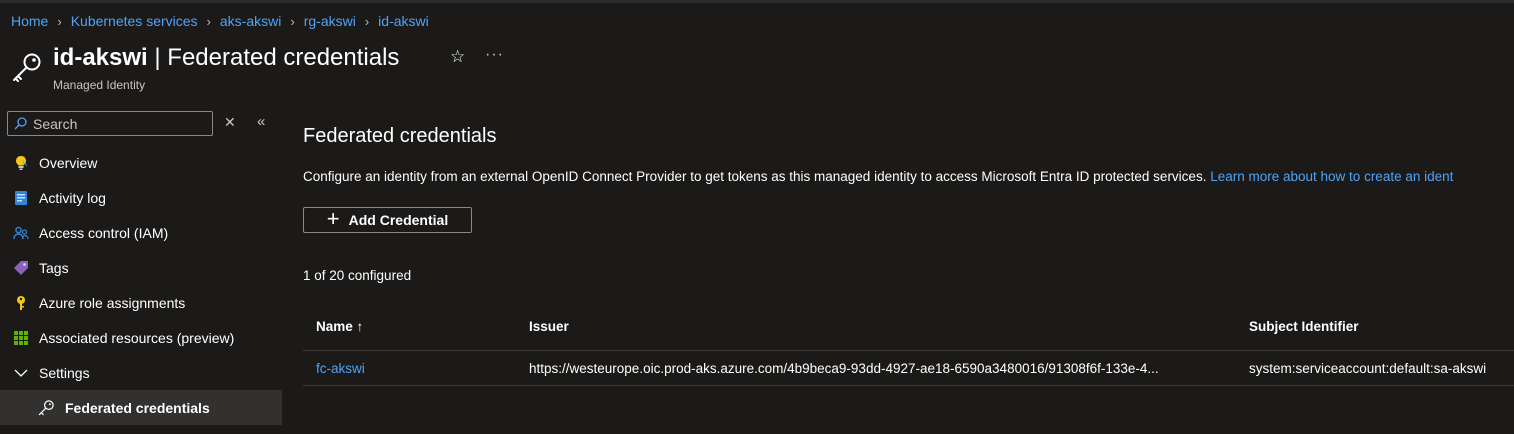 The height and width of the screenshot is (434, 1514). I want to click on page-title: id-akswi | Federated credentials, so click(226, 58).